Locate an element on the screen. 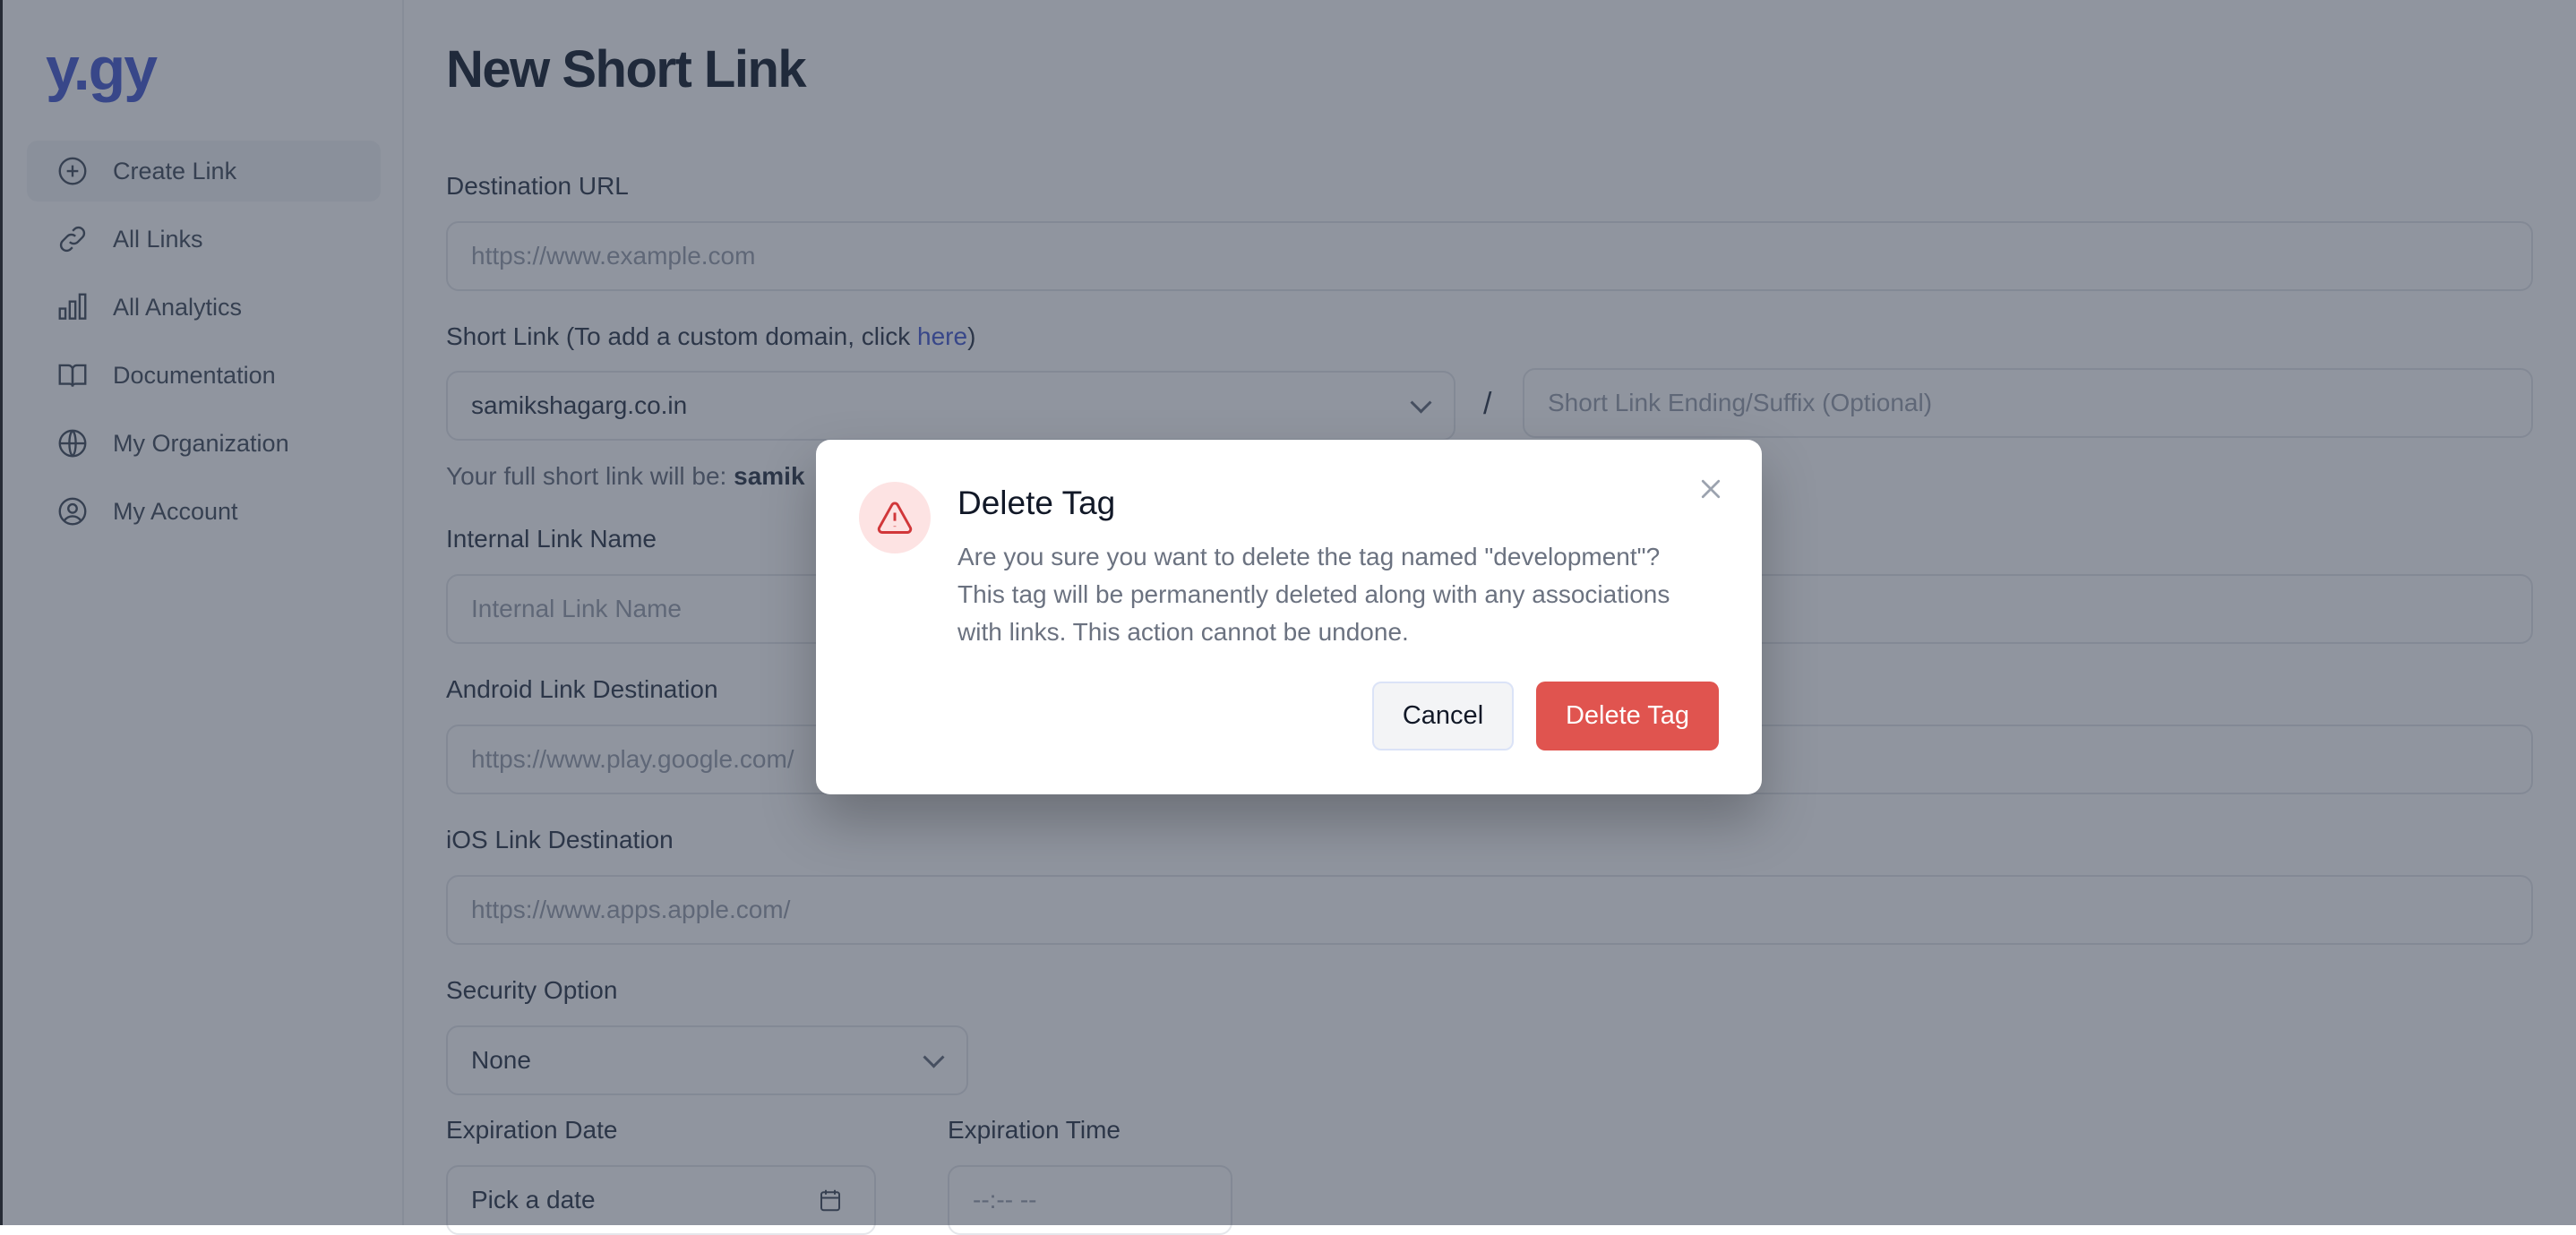  close-icon is located at coordinates (1711, 489).